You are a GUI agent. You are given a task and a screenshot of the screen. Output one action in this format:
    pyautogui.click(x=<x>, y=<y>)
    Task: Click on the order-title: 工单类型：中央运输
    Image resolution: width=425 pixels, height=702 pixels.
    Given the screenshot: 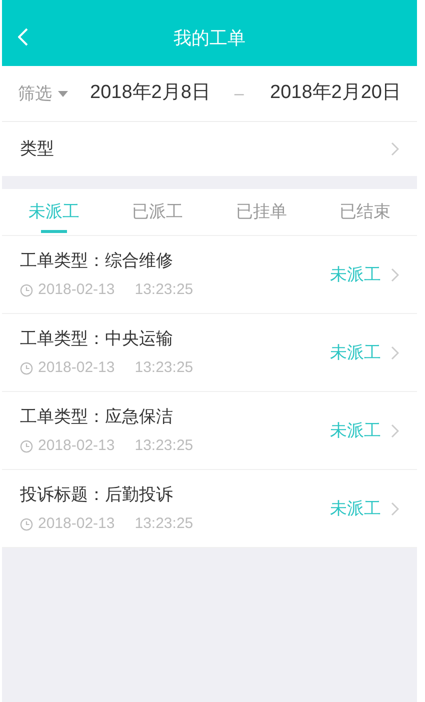 What is the action you would take?
    pyautogui.click(x=97, y=339)
    